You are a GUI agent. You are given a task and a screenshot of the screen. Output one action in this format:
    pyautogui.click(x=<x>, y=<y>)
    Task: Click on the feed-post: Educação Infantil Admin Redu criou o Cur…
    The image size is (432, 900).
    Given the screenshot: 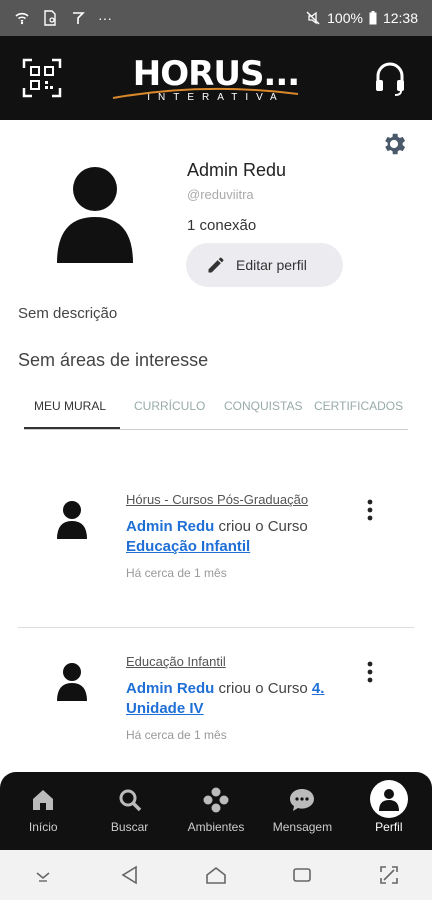 What is the action you would take?
    pyautogui.click(x=216, y=707)
    